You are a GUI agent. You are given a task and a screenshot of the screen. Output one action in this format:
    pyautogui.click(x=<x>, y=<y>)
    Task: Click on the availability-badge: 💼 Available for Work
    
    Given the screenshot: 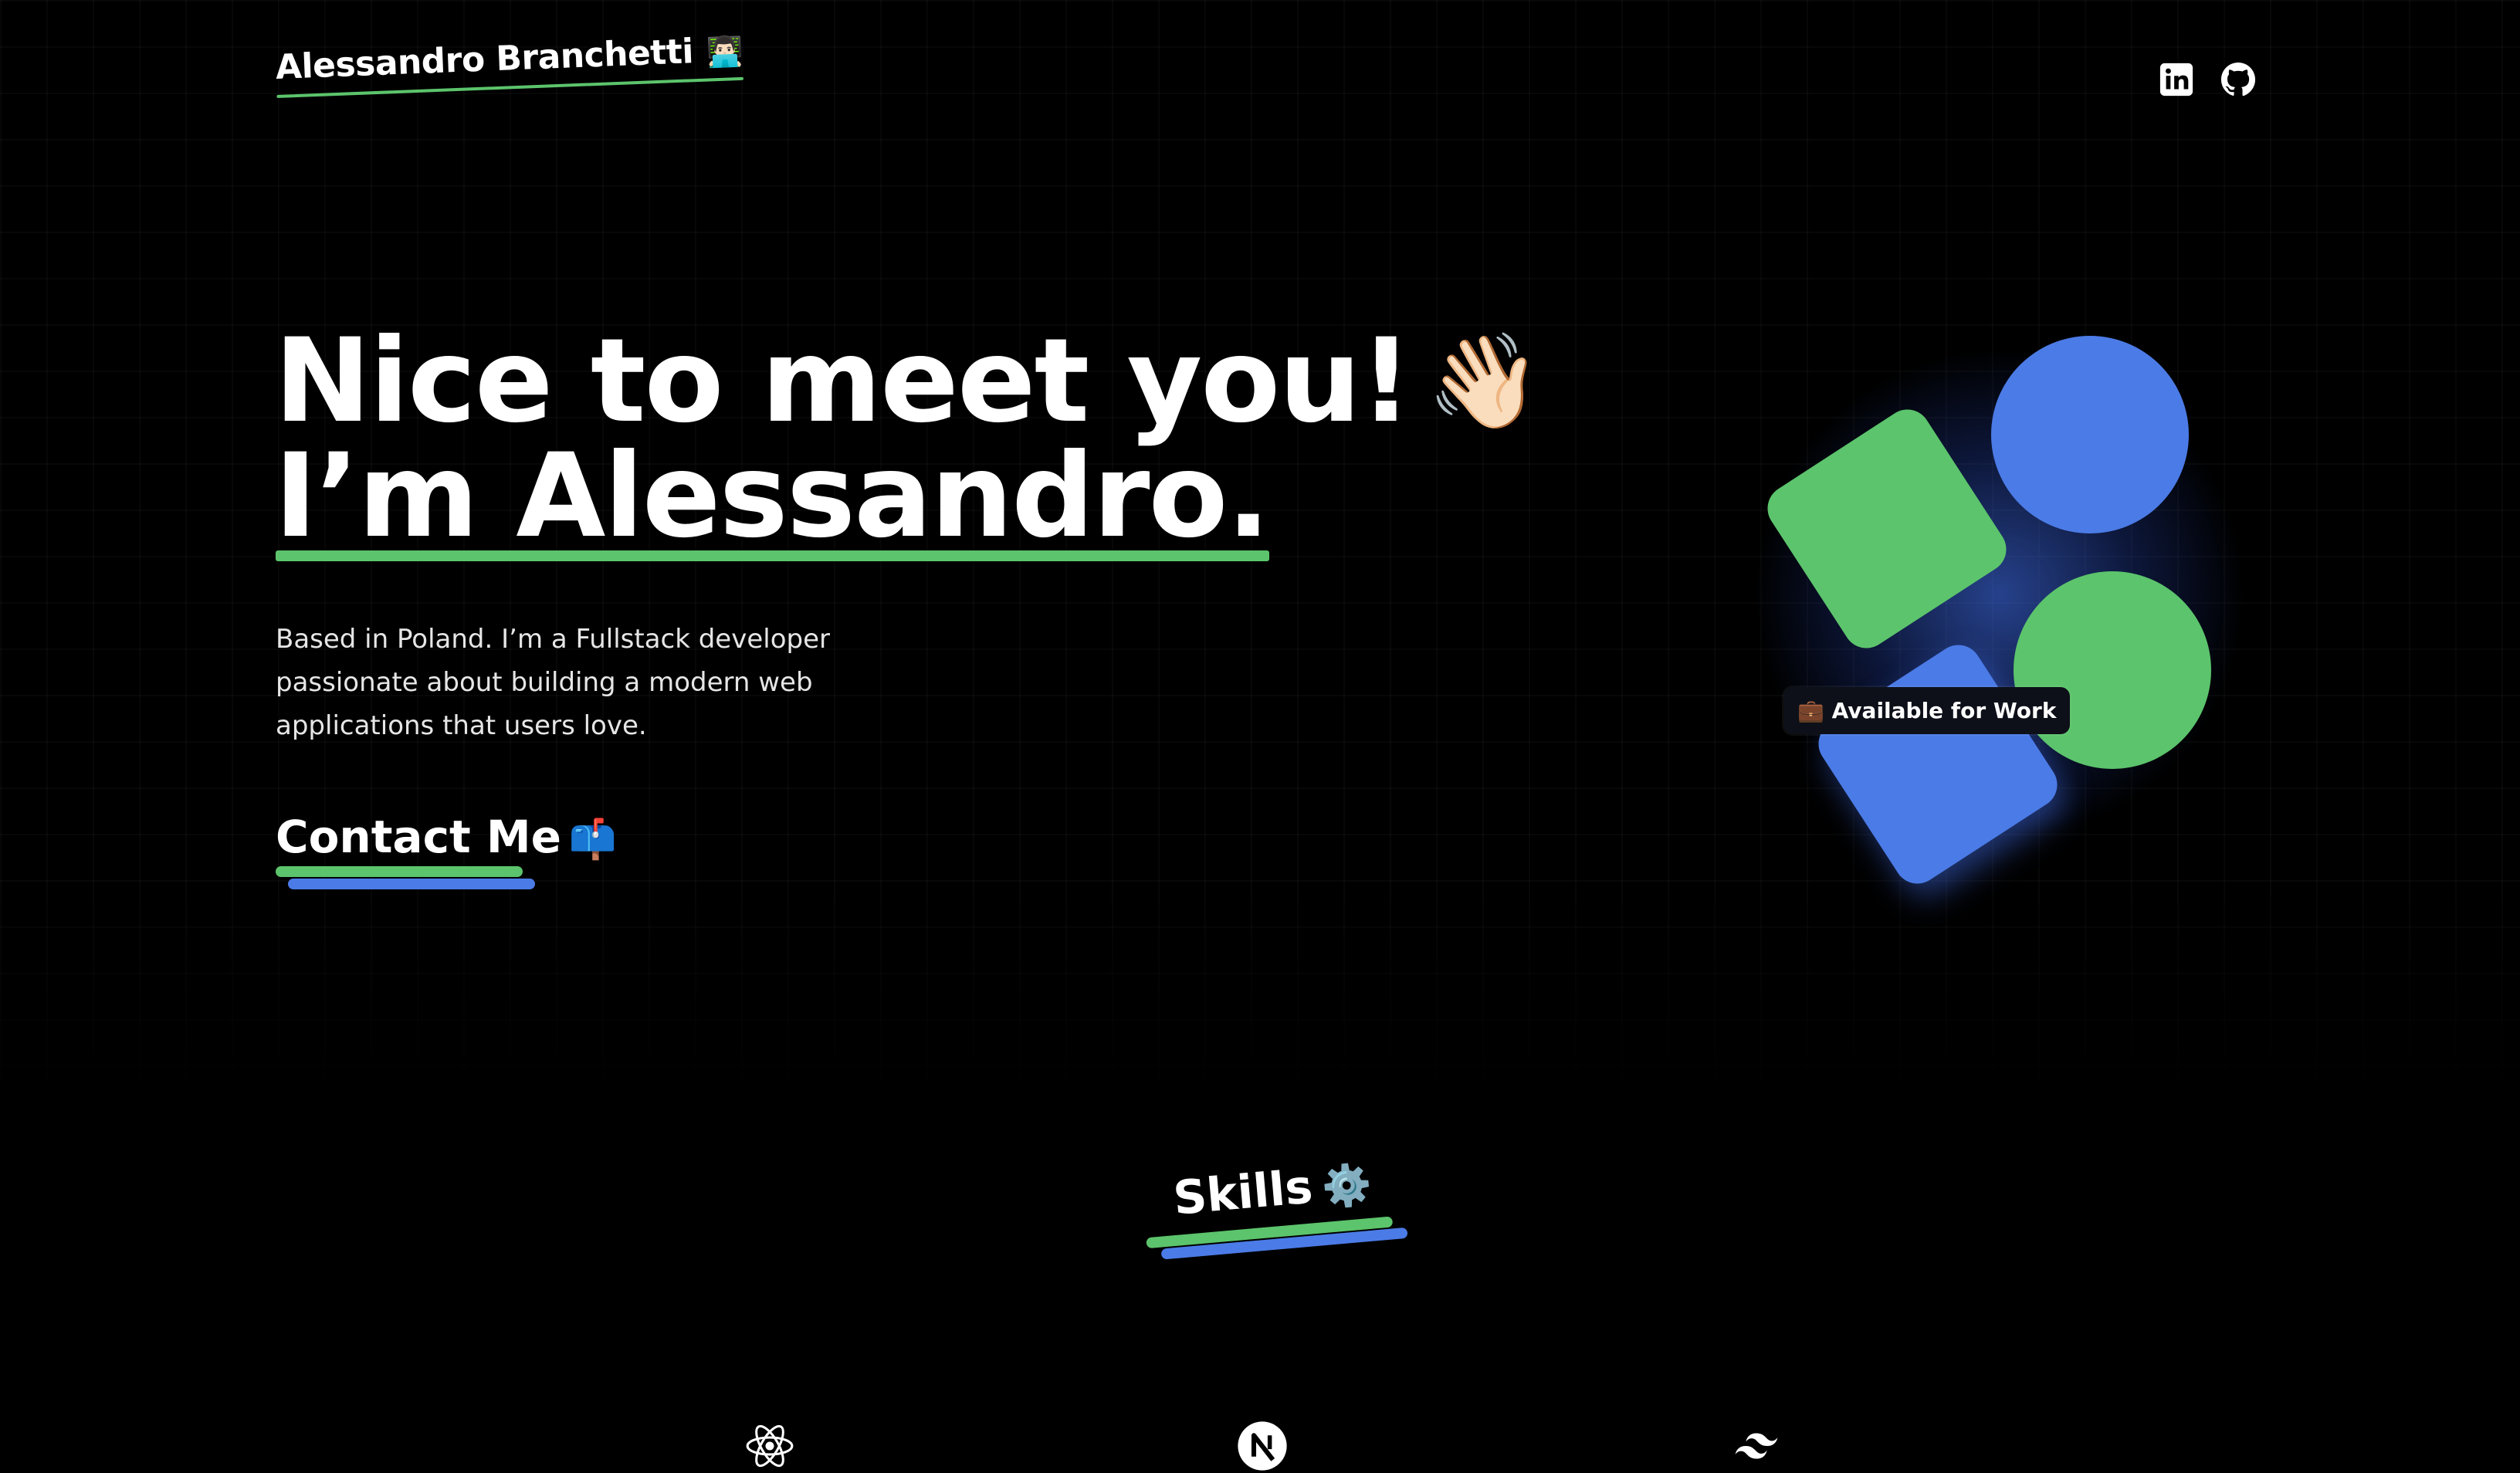 What is the action you would take?
    pyautogui.click(x=1927, y=710)
    